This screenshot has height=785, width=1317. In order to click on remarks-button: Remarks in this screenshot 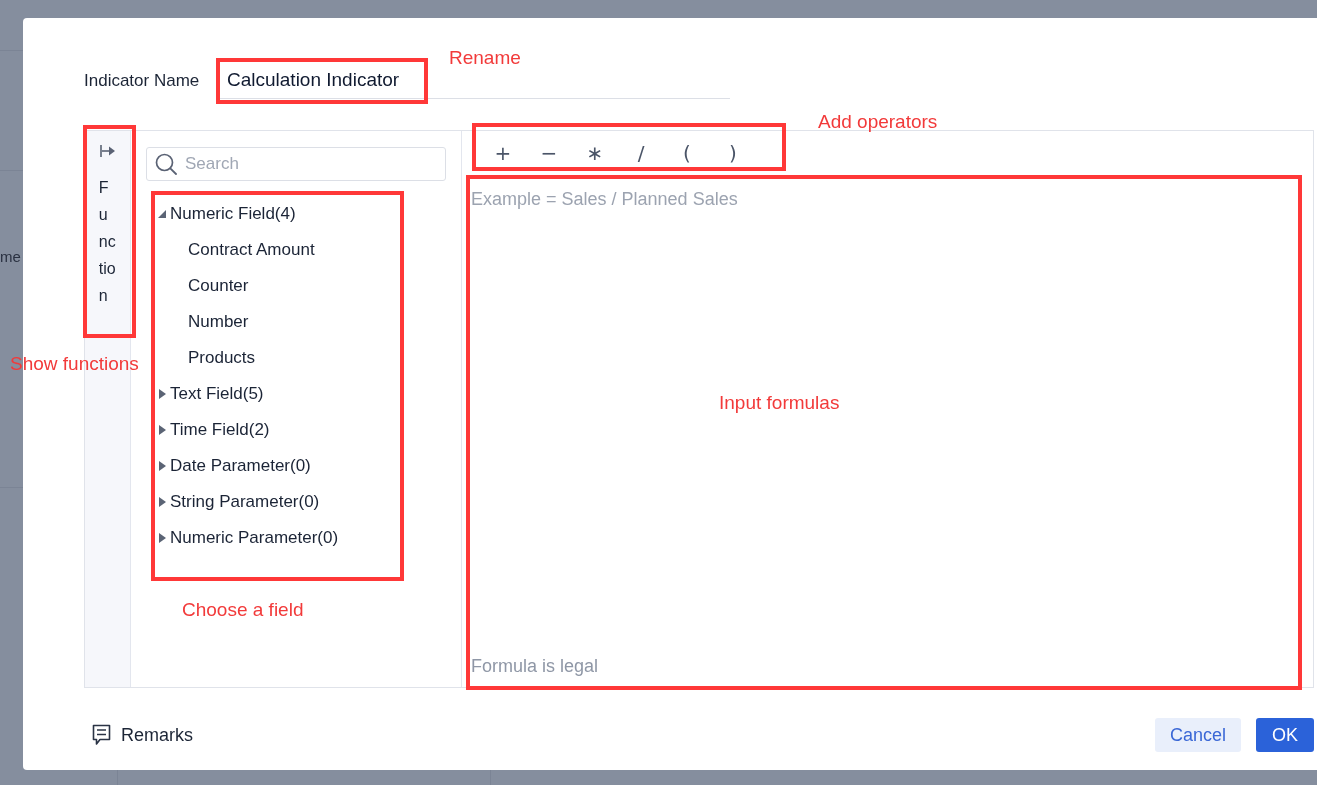, I will do `click(138, 735)`.